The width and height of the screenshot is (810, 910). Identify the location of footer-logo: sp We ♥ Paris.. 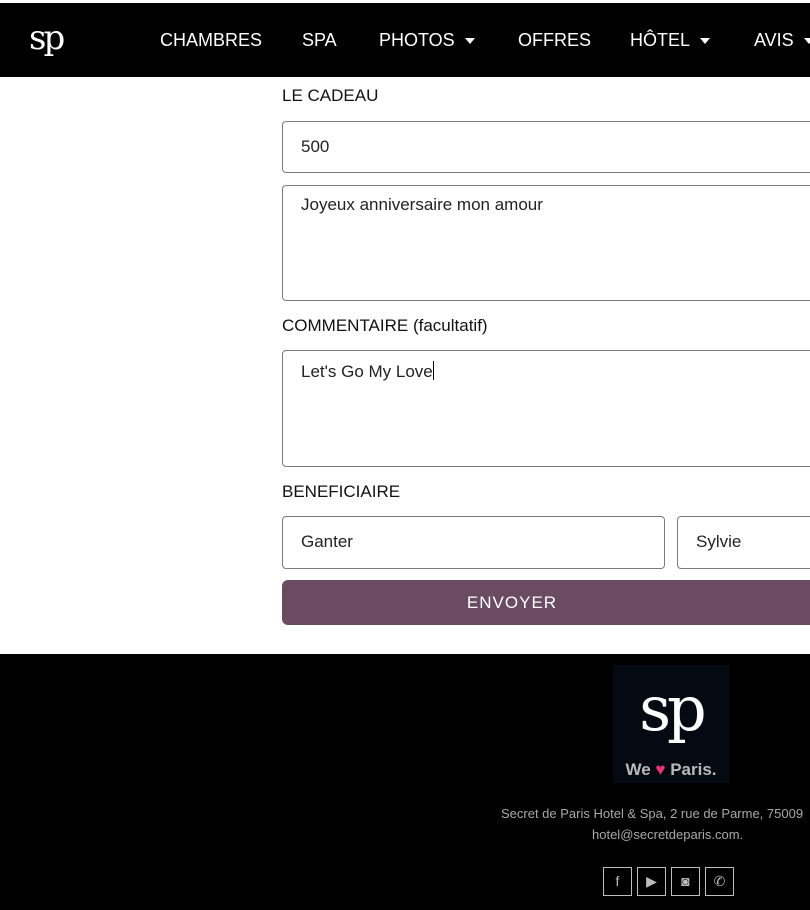
(671, 724).